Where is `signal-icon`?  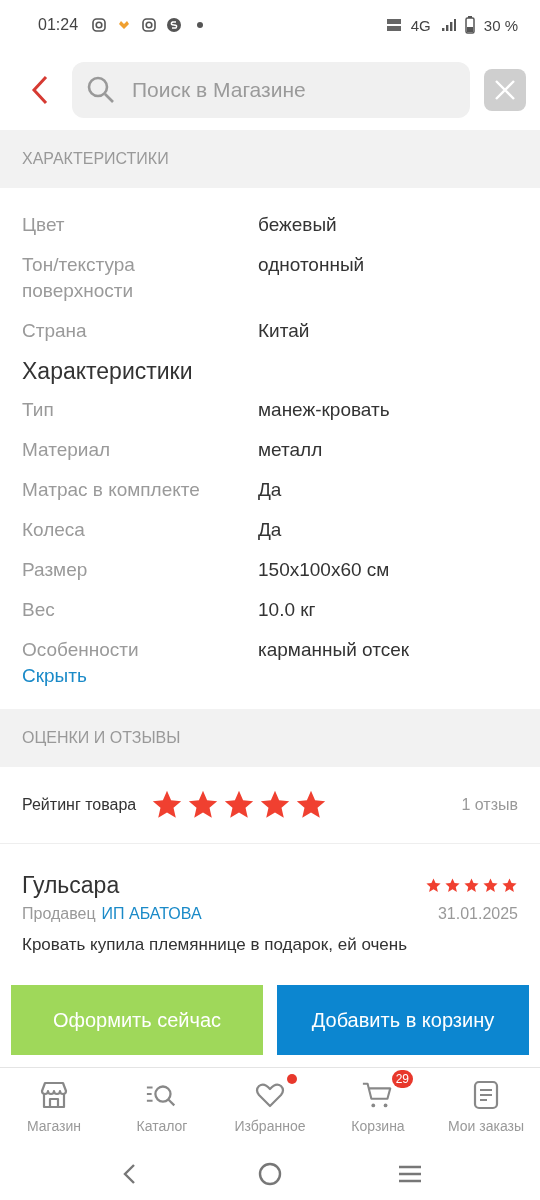 signal-icon is located at coordinates (447, 25).